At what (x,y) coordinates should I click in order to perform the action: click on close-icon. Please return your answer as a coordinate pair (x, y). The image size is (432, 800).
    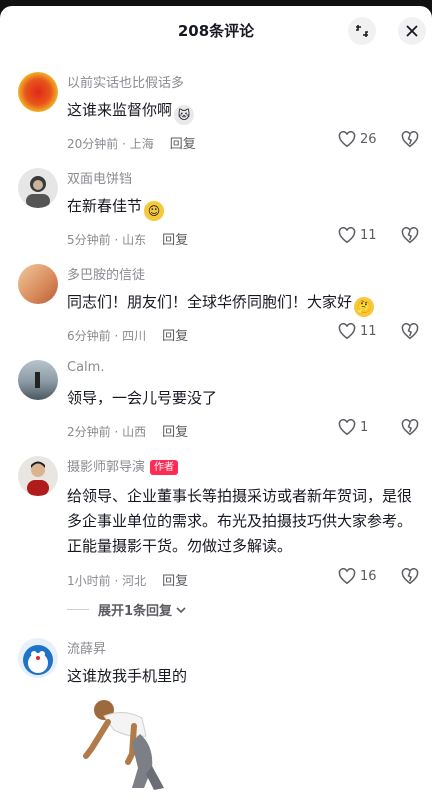
    Looking at the image, I should click on (412, 31).